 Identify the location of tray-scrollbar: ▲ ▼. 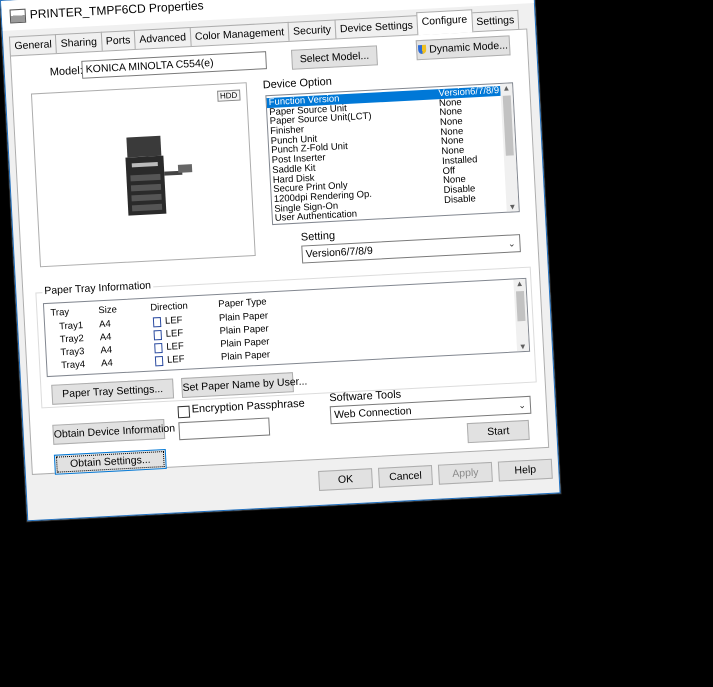
(521, 315).